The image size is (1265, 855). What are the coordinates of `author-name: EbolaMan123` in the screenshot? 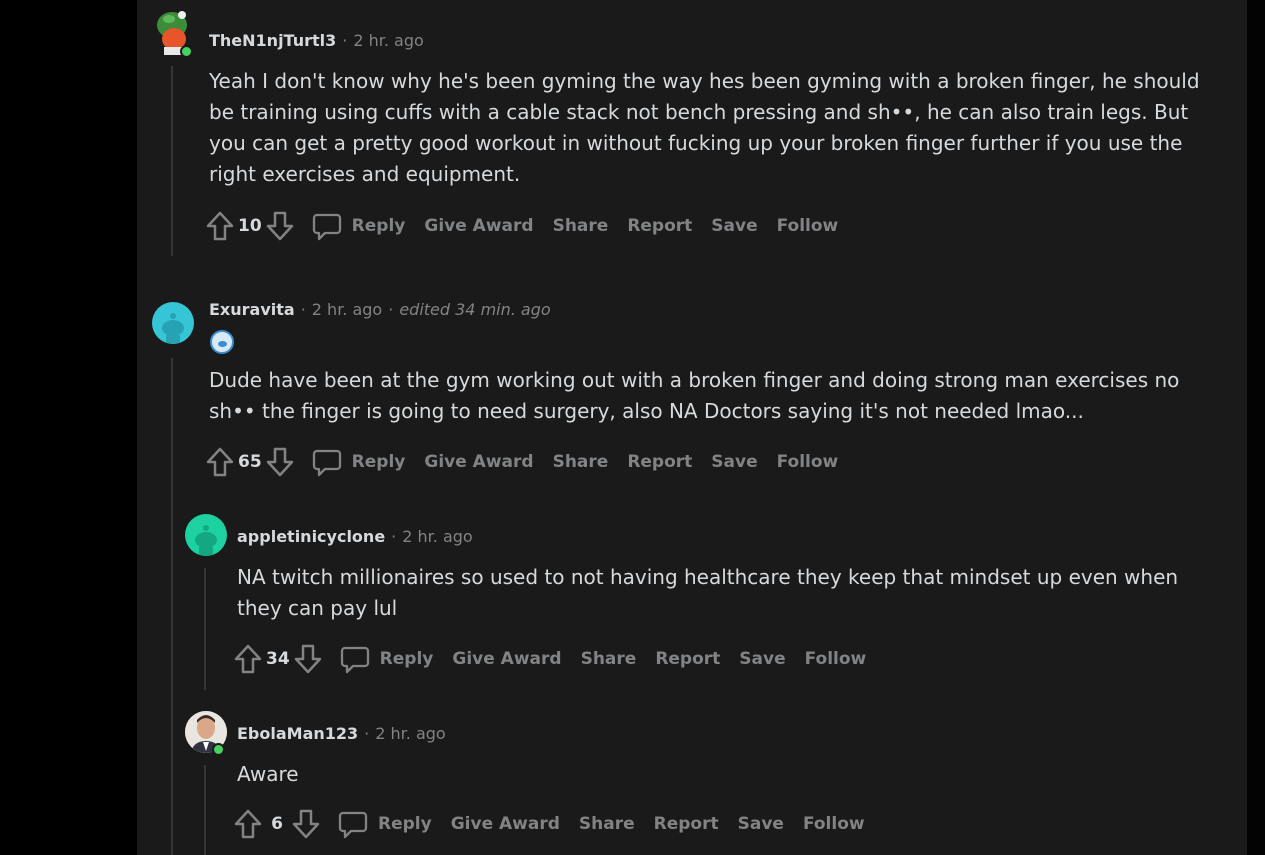 It's located at (297, 733).